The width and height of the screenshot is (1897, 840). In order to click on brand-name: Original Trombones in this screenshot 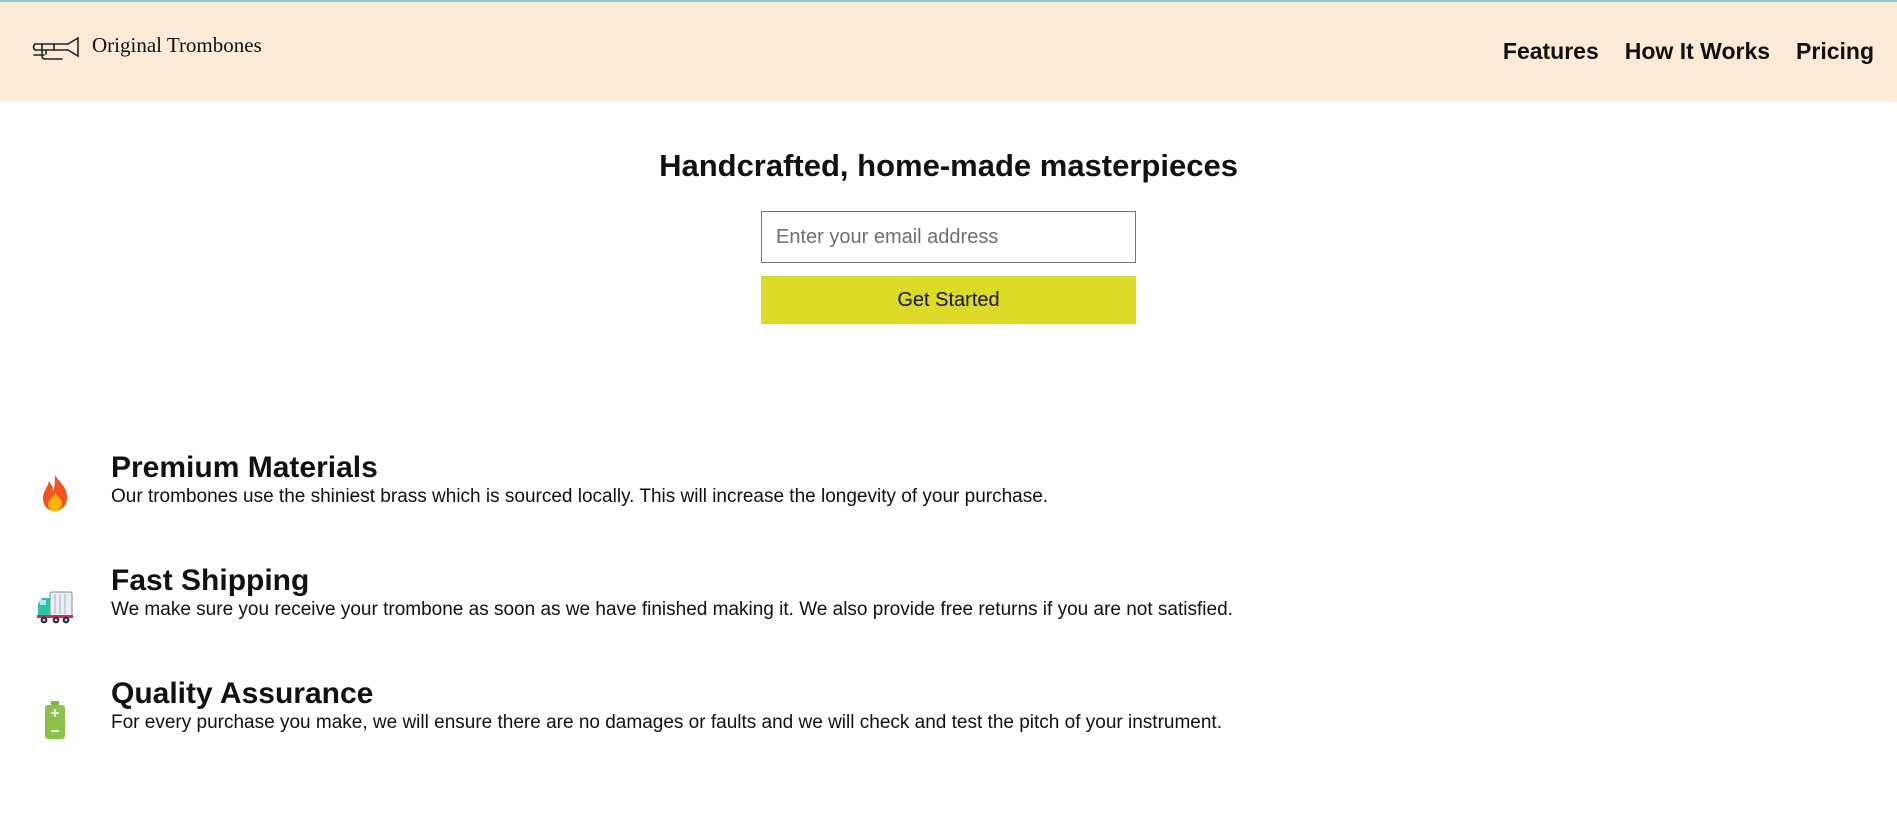, I will do `click(177, 44)`.